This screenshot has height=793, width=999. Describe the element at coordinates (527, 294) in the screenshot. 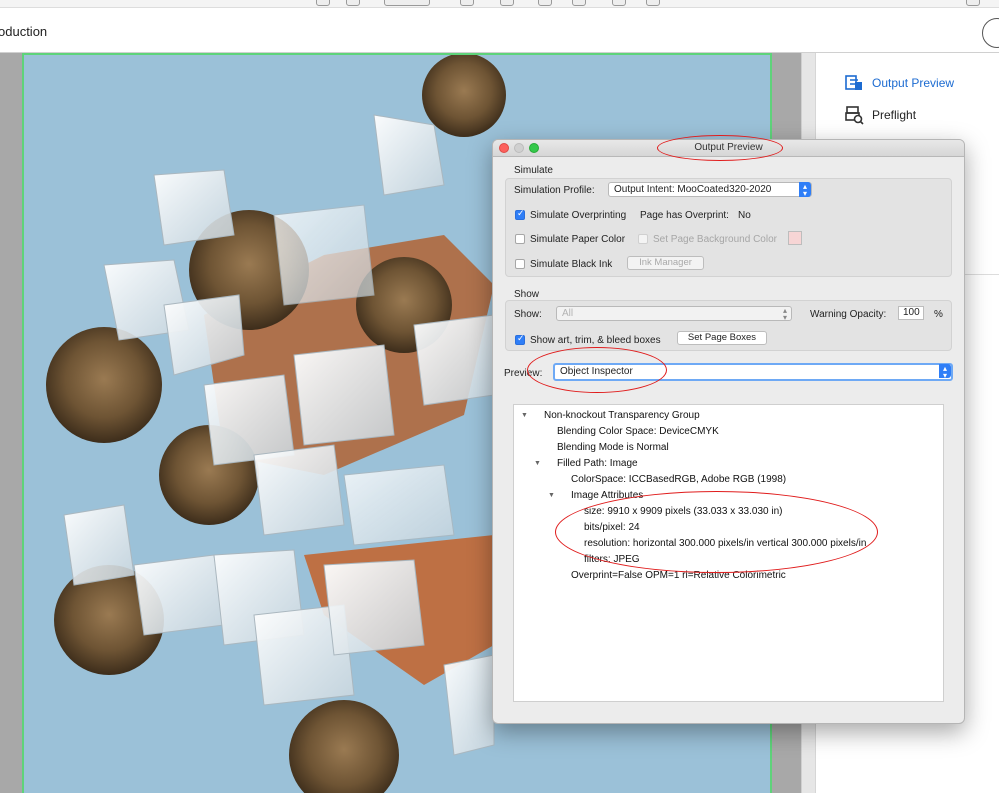

I see `show-section-label: Show` at that location.